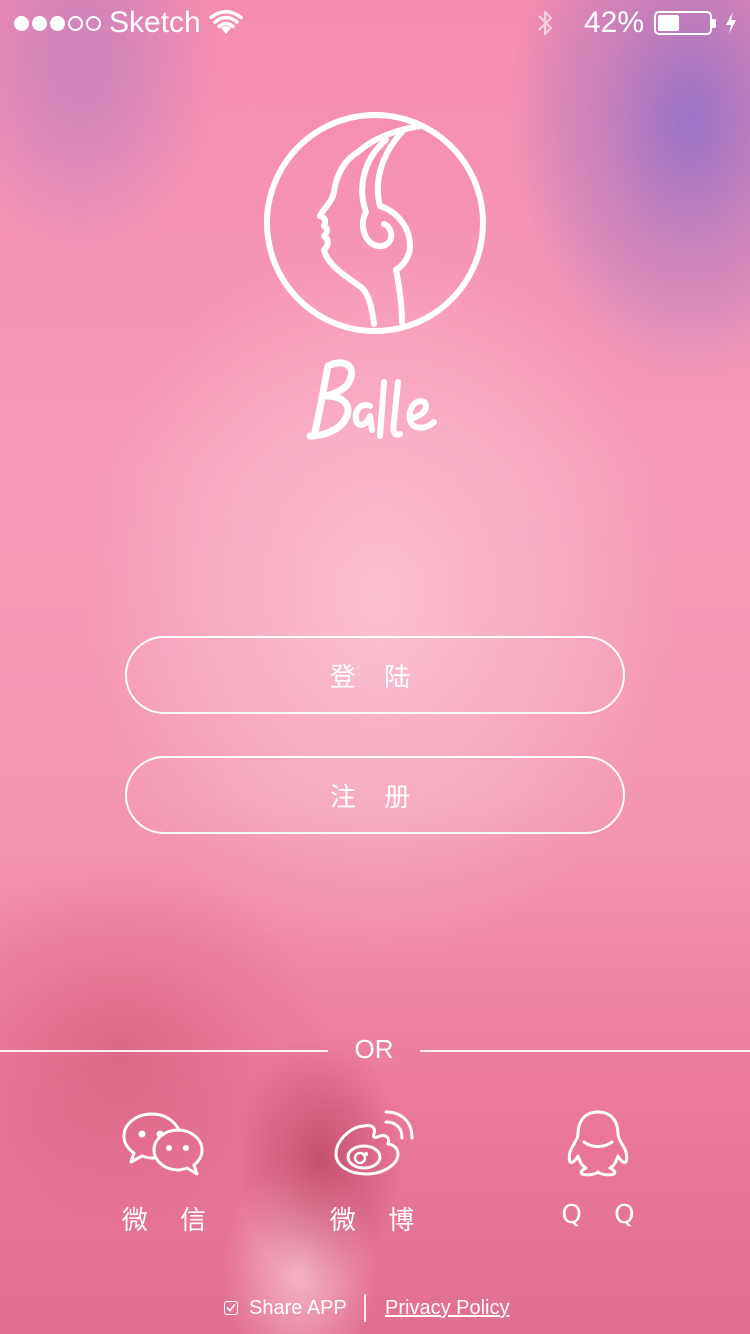 This screenshot has width=750, height=1334. What do you see at coordinates (685, 23) in the screenshot?
I see `battery-icon` at bounding box center [685, 23].